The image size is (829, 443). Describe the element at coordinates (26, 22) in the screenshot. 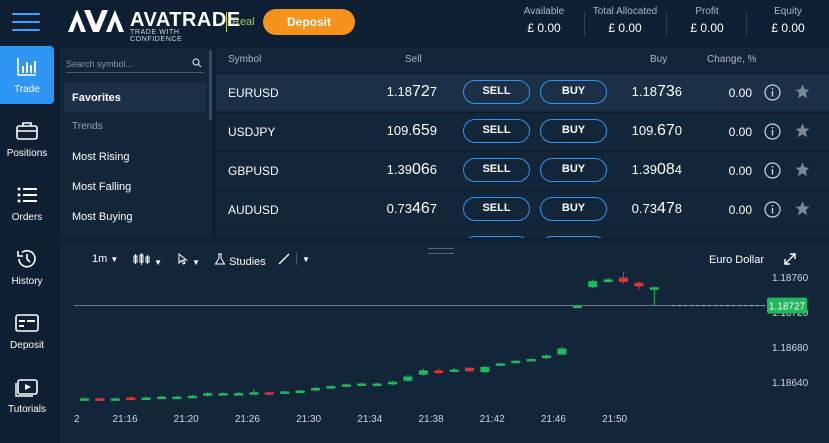

I see `hamburger-menu-icon` at that location.